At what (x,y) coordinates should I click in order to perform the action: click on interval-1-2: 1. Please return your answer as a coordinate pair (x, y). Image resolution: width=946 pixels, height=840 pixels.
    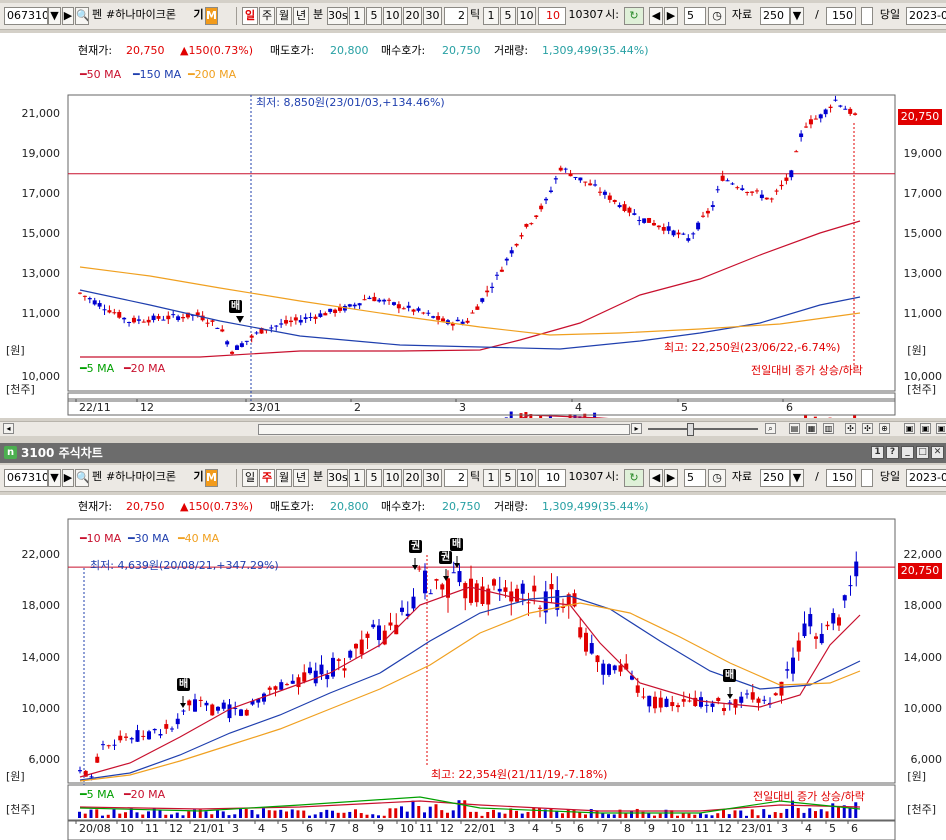
    Looking at the image, I should click on (357, 478).